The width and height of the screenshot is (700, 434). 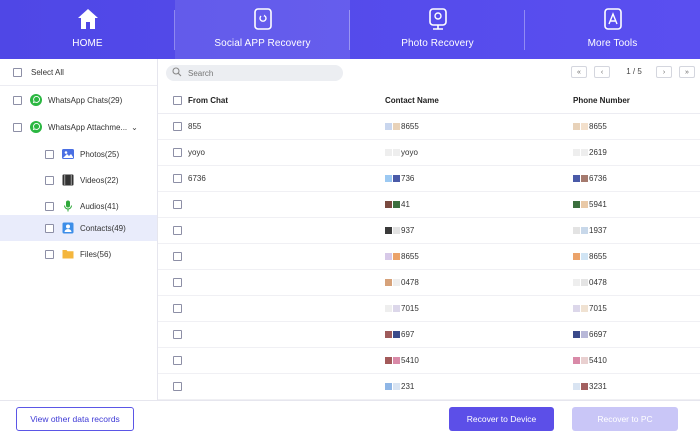 What do you see at coordinates (598, 334) in the screenshot?
I see `phone-number-value: 6697` at bounding box center [598, 334].